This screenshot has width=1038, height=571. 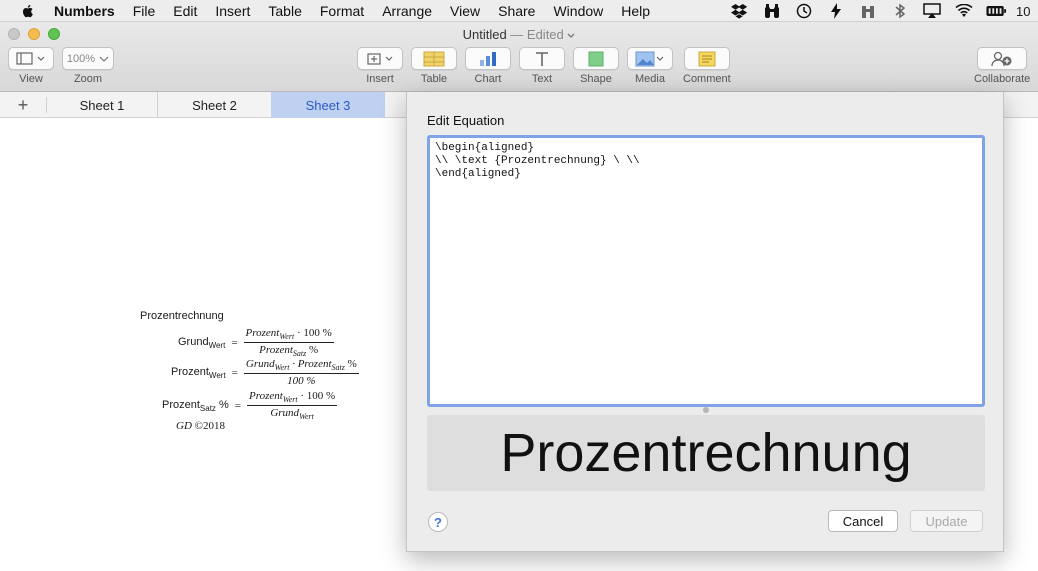 What do you see at coordinates (102, 105) in the screenshot?
I see `tab-sheet-1: Sheet 1` at bounding box center [102, 105].